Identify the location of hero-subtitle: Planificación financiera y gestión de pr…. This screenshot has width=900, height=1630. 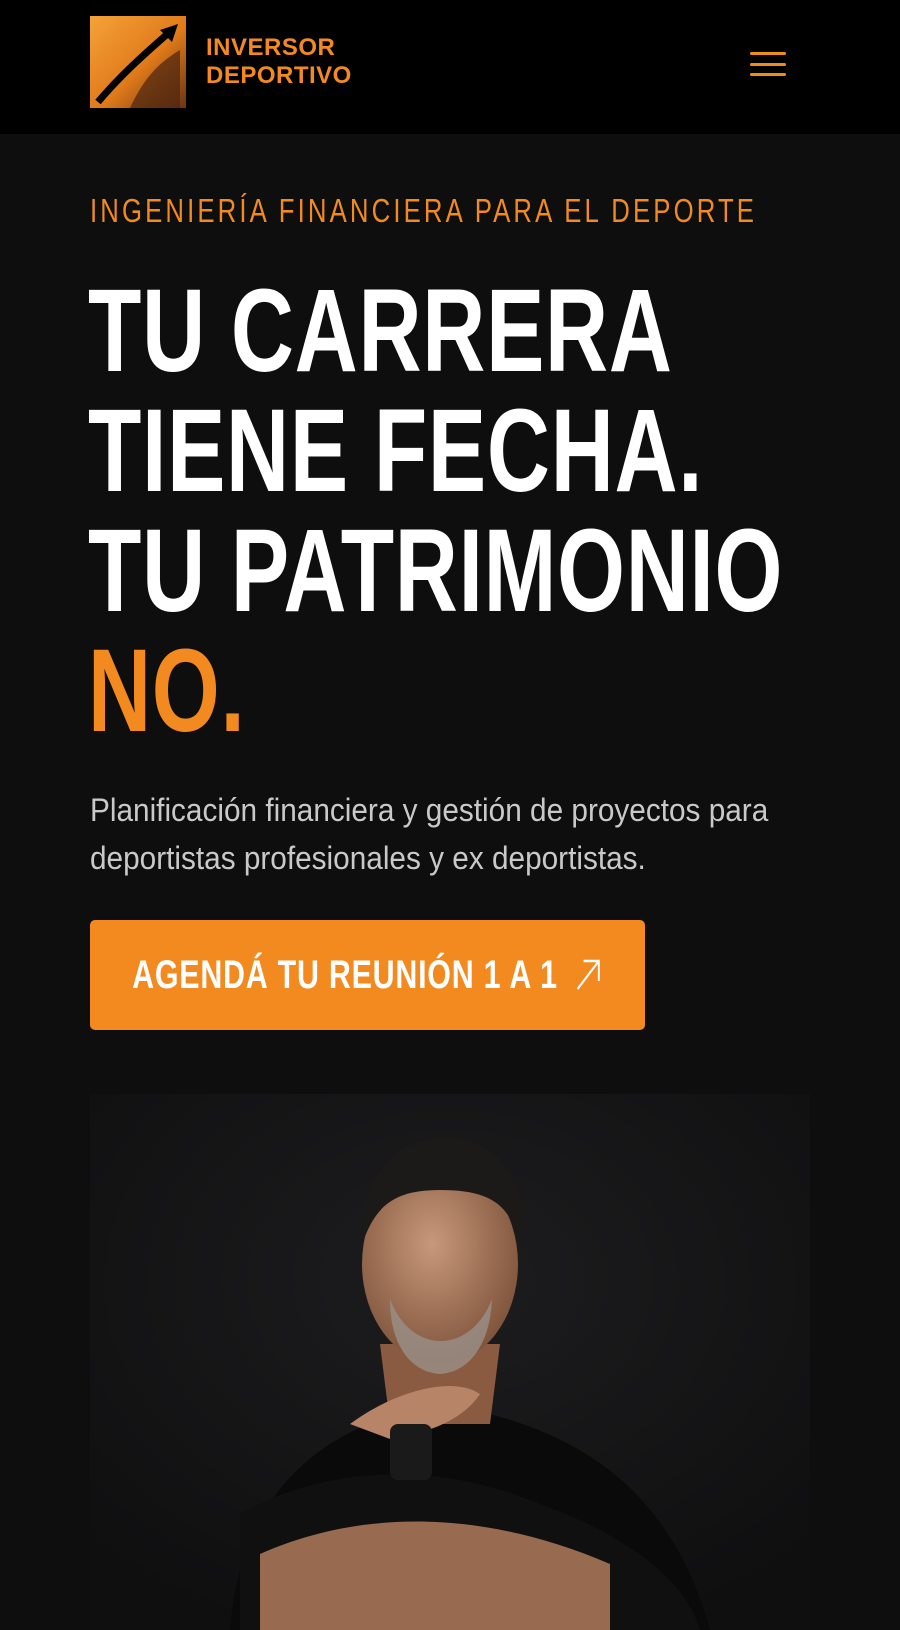
(429, 834).